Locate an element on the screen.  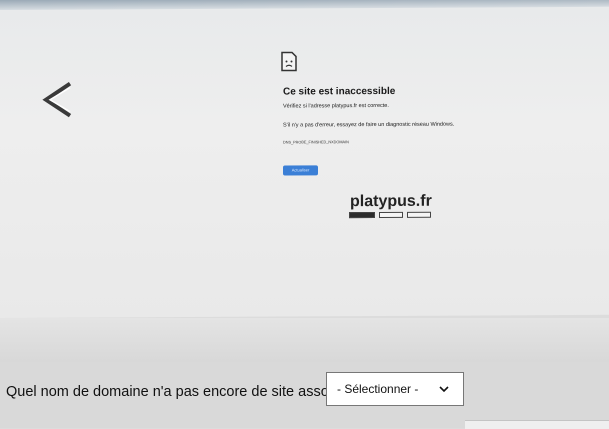
select-value: - Sélectionner - is located at coordinates (378, 389).